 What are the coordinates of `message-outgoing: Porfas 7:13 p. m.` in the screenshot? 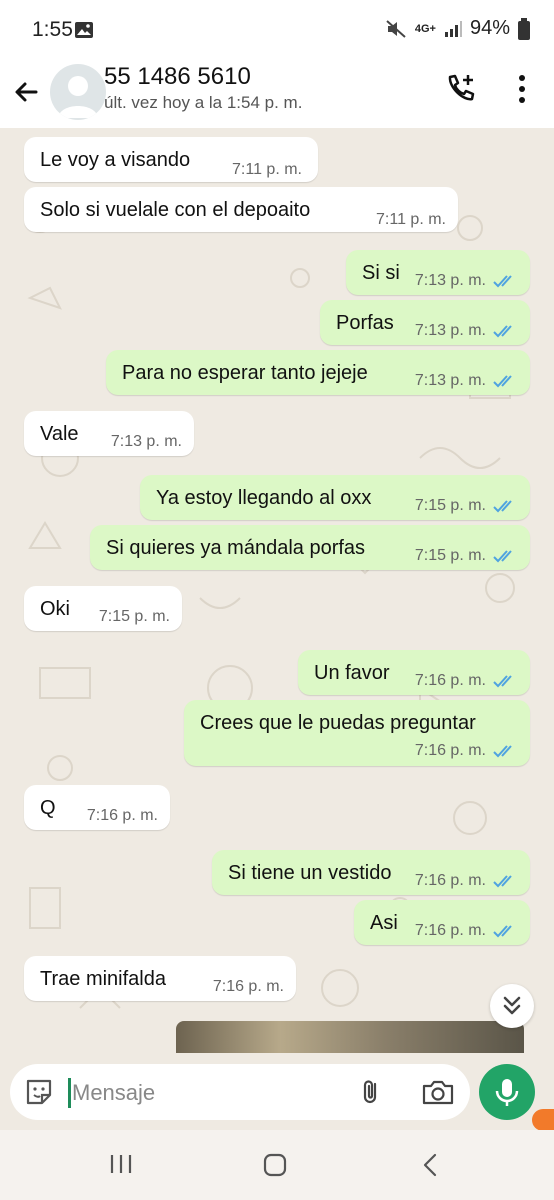 It's located at (425, 322).